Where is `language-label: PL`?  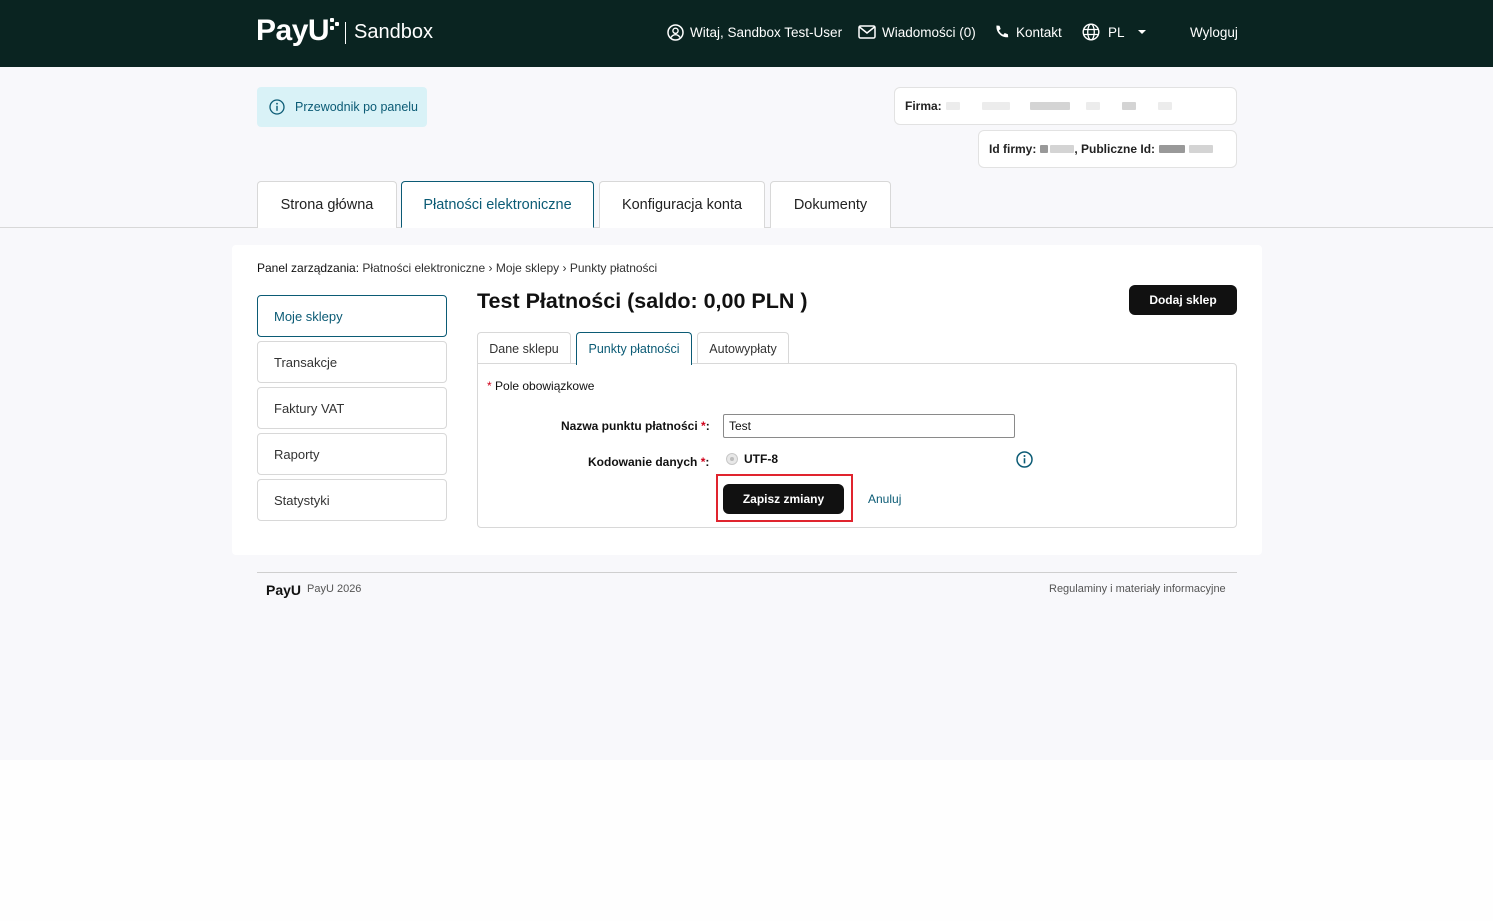 language-label: PL is located at coordinates (1116, 32).